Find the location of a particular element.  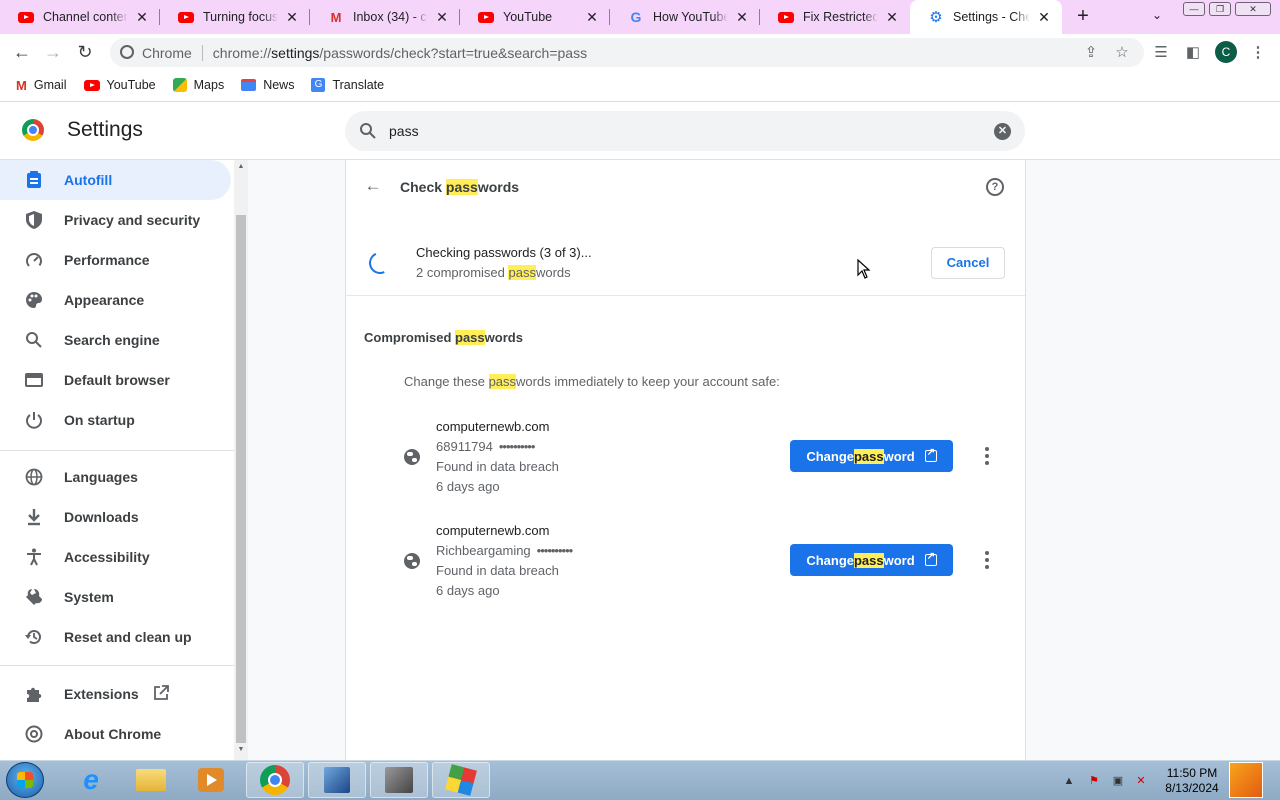

tab-channel-content: Channel content - YouTube Studio ✕ is located at coordinates (80, 17).